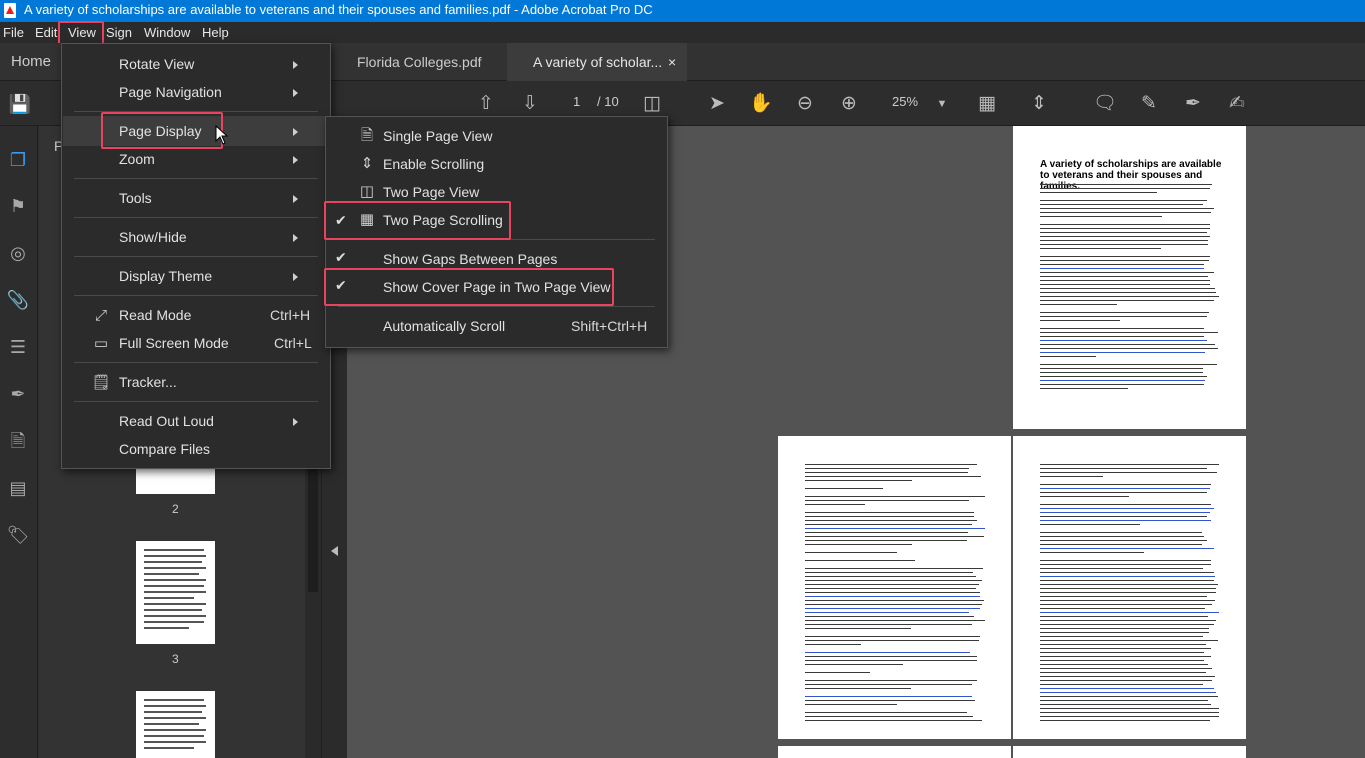 This screenshot has height=758, width=1365. Describe the element at coordinates (334, 551) in the screenshot. I see `collapse-panel-icon` at that location.